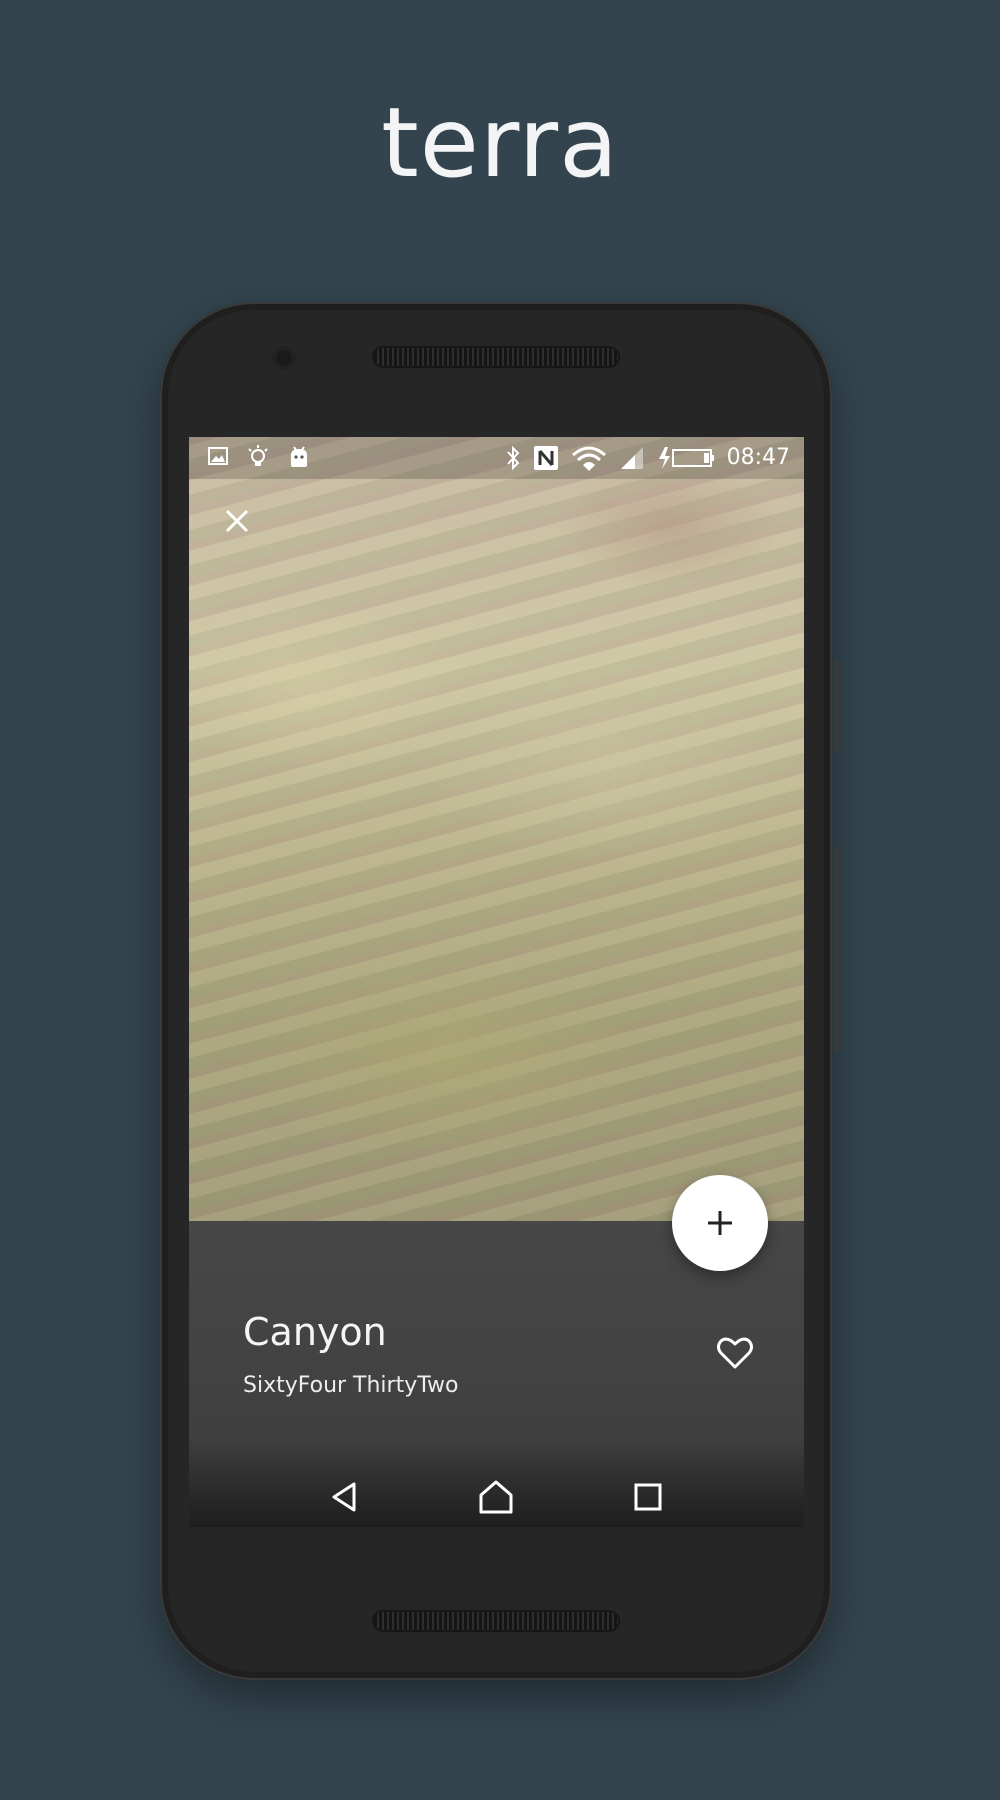  I want to click on lightbulb-icon, so click(258, 457).